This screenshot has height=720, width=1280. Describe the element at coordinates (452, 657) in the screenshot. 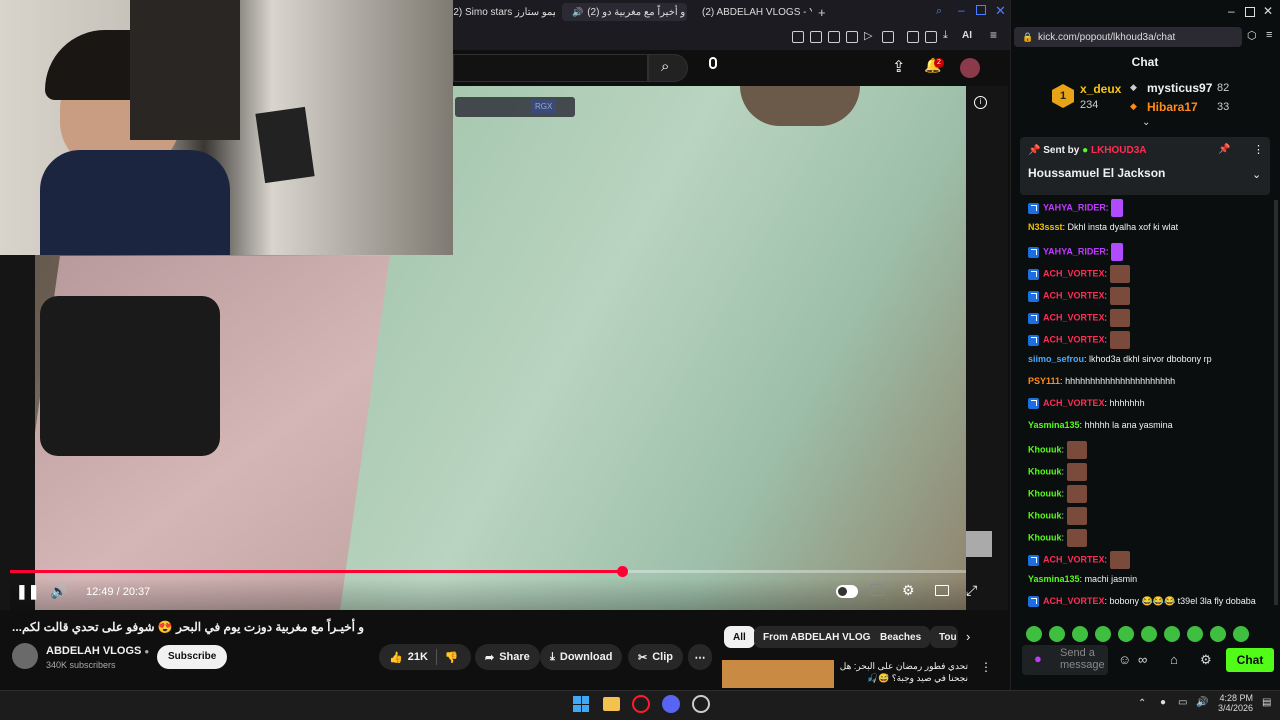

I see `thumbs-down-icon: 👎` at that location.